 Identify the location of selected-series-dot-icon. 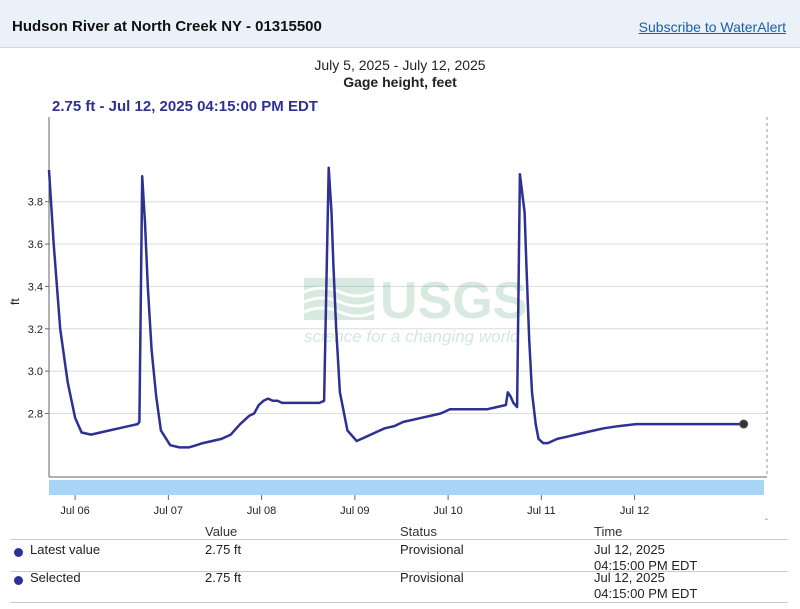
(18, 580).